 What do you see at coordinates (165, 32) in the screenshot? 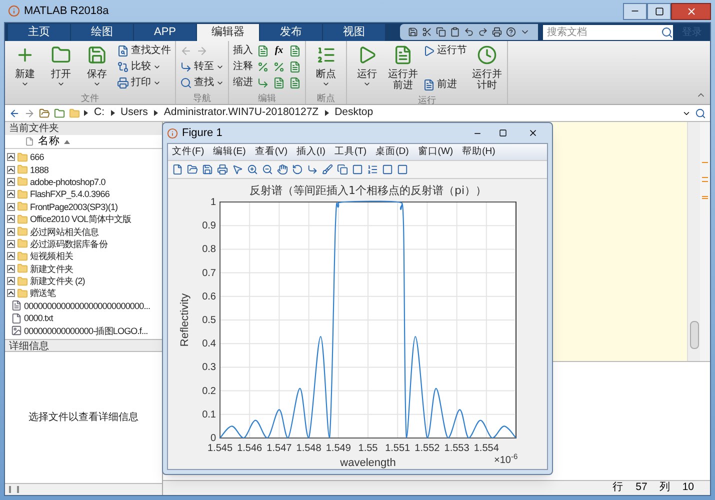
I see `ribbon-tab: APP` at bounding box center [165, 32].